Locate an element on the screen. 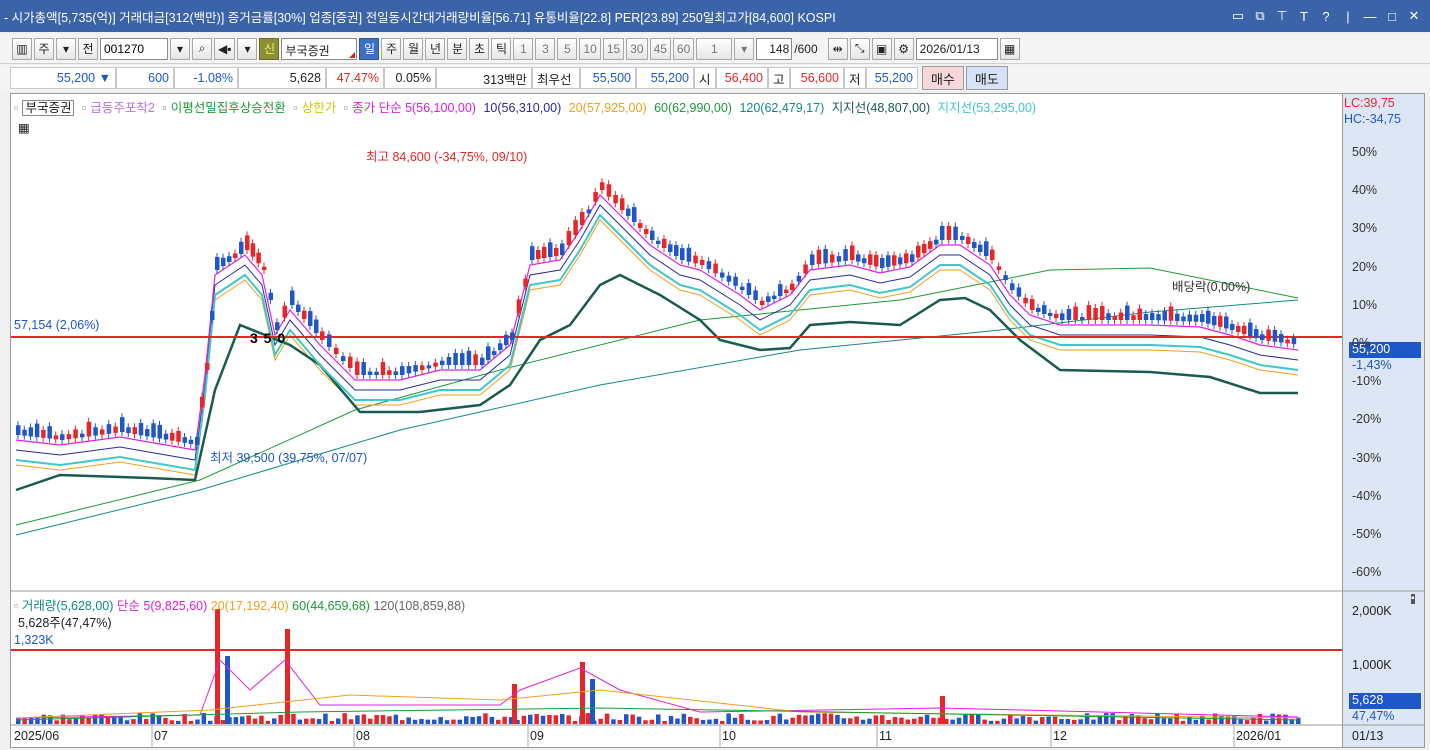 Image resolution: width=1430 pixels, height=750 pixels. legend-indicator-1: 급등주포착2 is located at coordinates (122, 108).